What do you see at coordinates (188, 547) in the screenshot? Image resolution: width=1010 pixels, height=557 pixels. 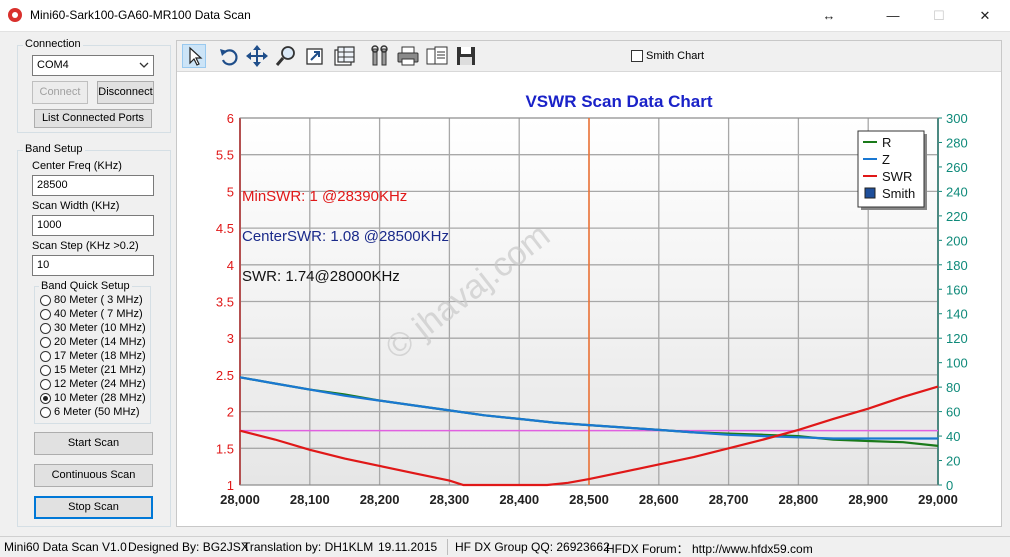 I see `status-designed: Designed By: BG2JSX` at bounding box center [188, 547].